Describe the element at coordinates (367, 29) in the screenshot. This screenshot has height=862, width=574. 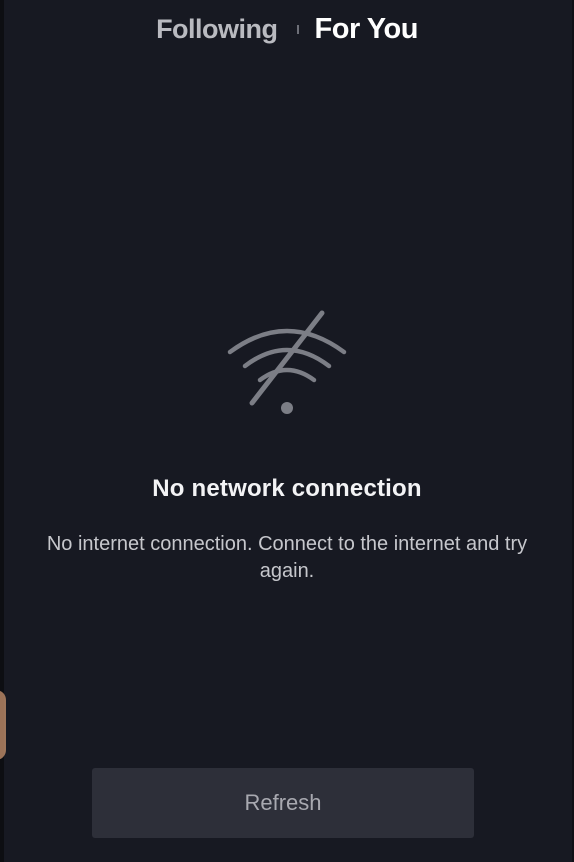
I see `tab-for-you: For You` at that location.